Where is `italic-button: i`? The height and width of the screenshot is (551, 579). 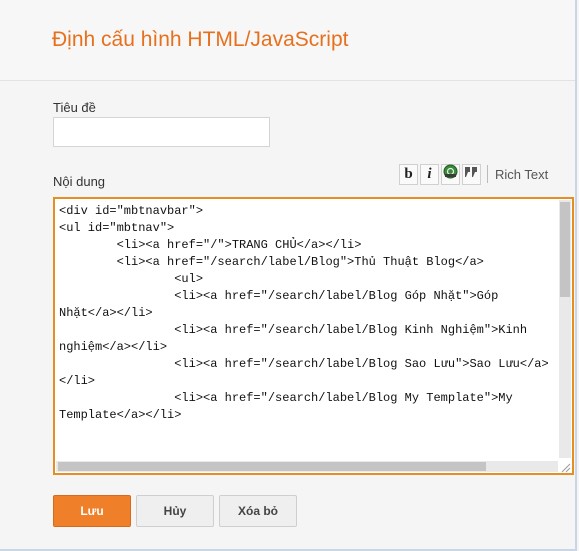
italic-button: i is located at coordinates (429, 174).